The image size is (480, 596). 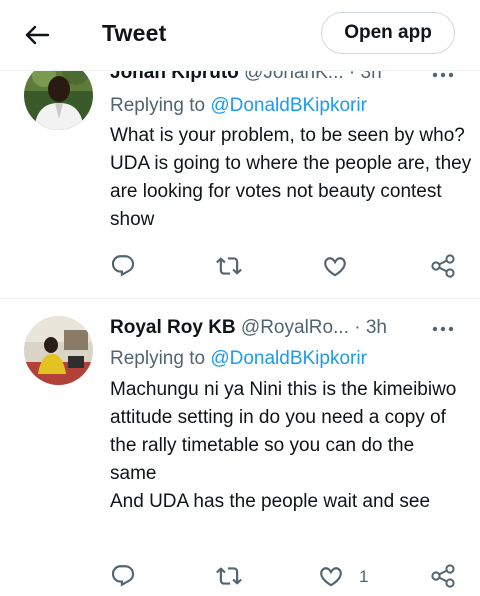 I want to click on like-count: 1, so click(x=364, y=576).